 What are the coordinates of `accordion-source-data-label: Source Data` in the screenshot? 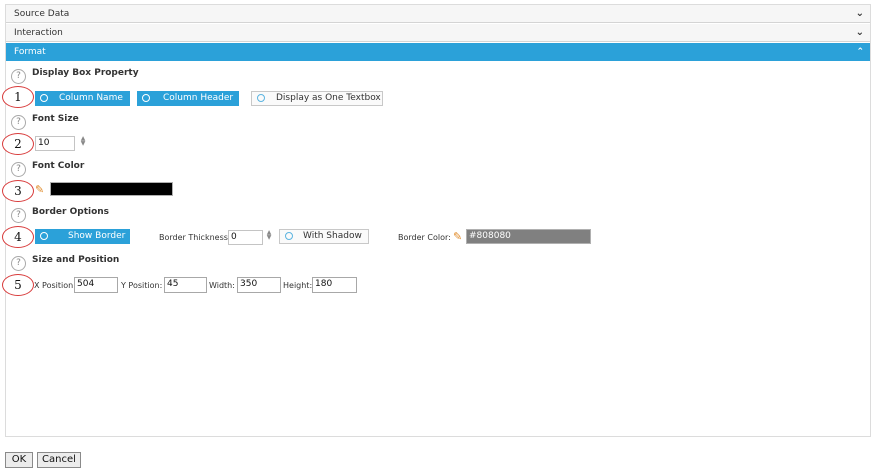 It's located at (42, 14).